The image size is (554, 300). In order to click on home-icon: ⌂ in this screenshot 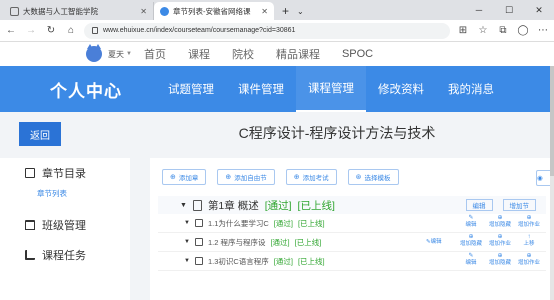, I will do `click(71, 30)`.